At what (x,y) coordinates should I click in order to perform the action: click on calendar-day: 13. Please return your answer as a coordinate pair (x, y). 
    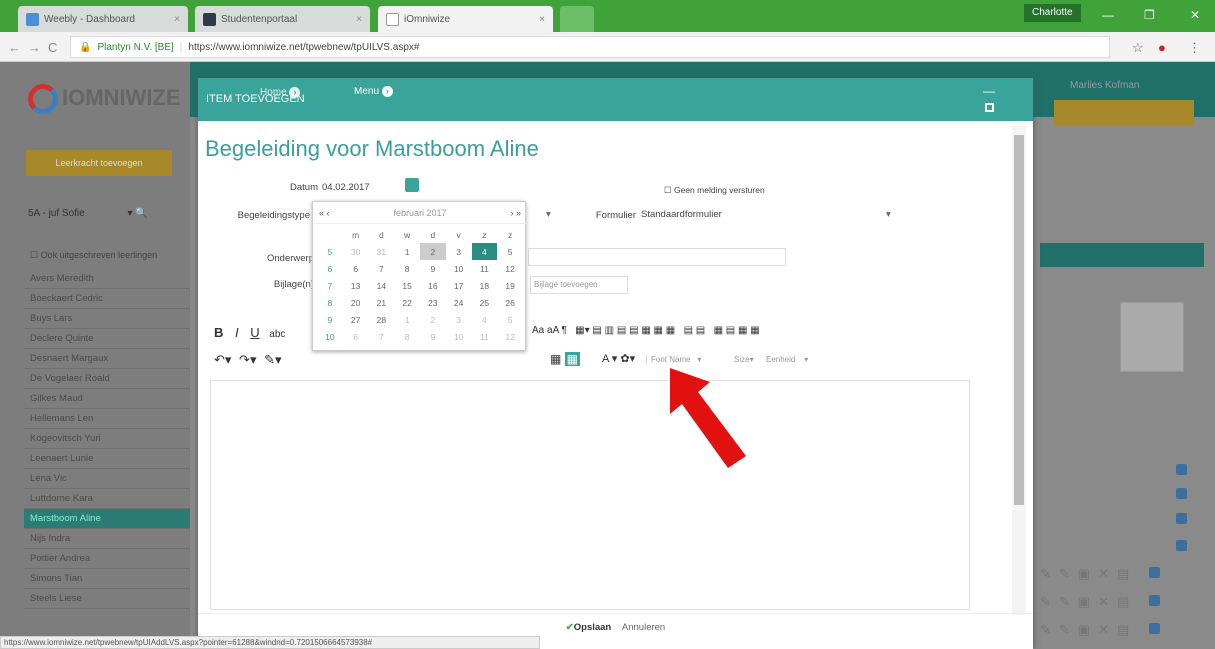
    Looking at the image, I should click on (356, 285).